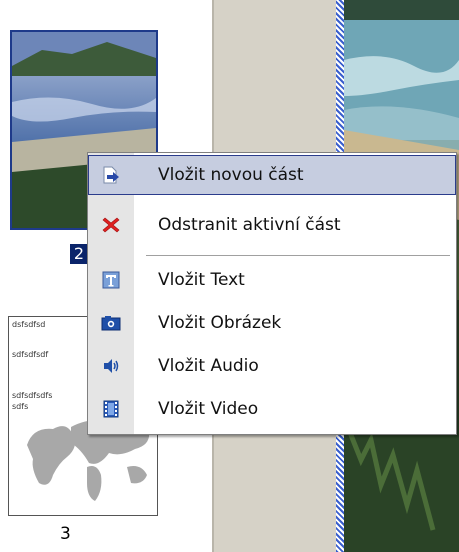 The image size is (459, 552). Describe the element at coordinates (111, 175) in the screenshot. I see `insert-part-icon` at that location.